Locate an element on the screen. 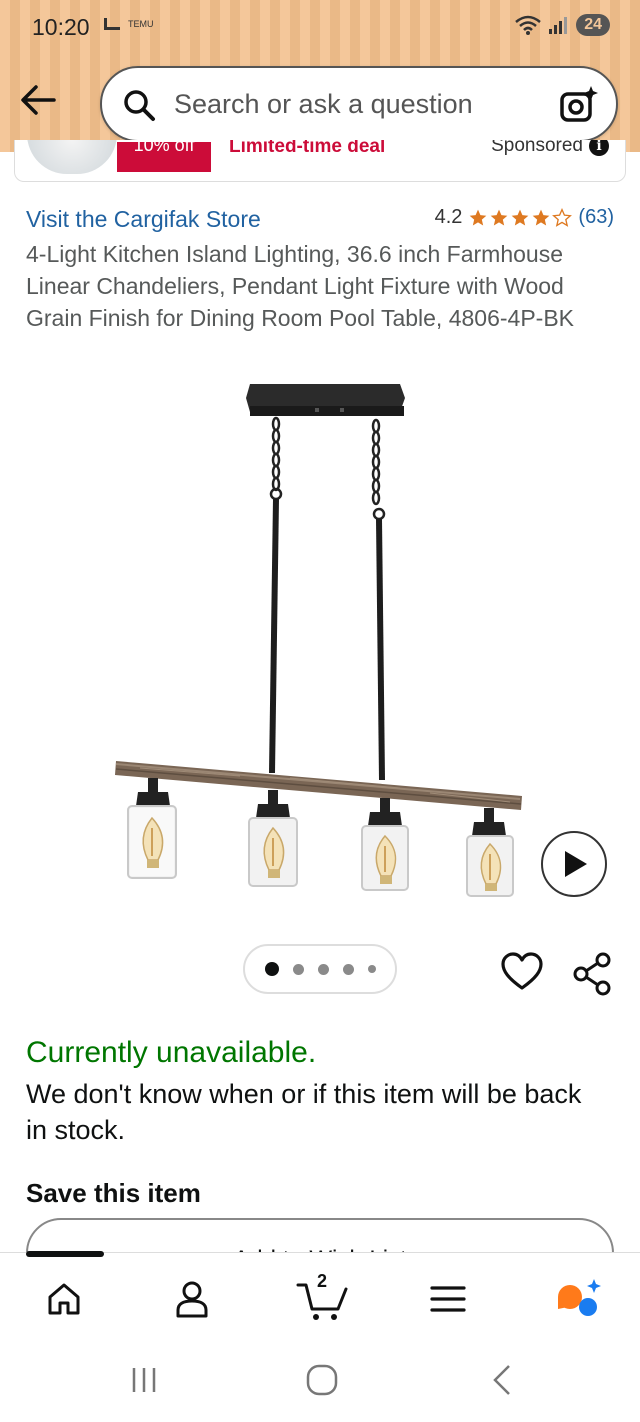 This screenshot has width=640, height=1422. status-notifications: TEMU is located at coordinates (129, 24).